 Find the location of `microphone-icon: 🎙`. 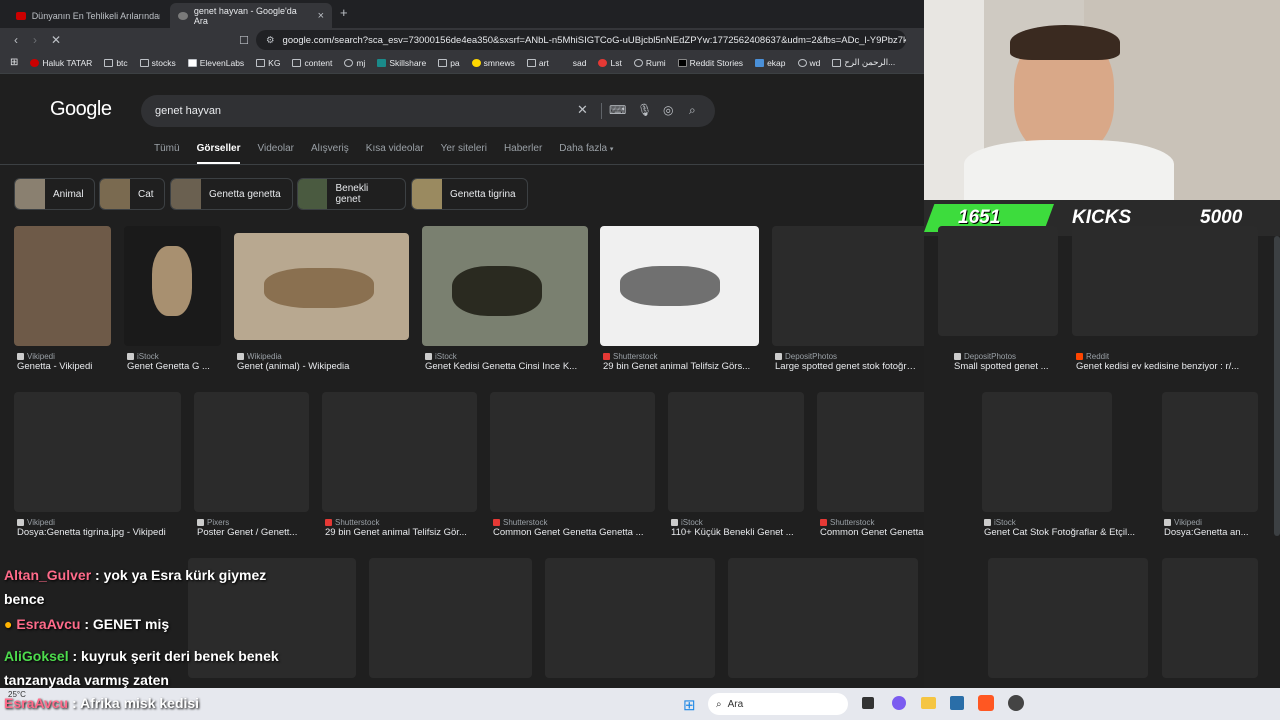

microphone-icon: 🎙 is located at coordinates (644, 110).